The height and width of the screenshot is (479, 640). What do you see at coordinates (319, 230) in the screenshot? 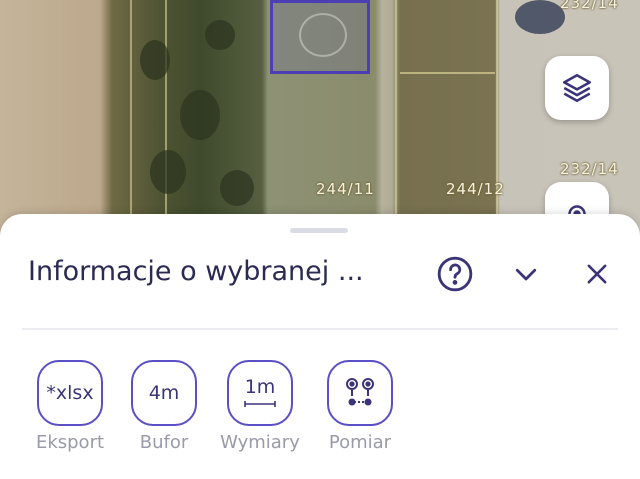
I see `drag-handle` at bounding box center [319, 230].